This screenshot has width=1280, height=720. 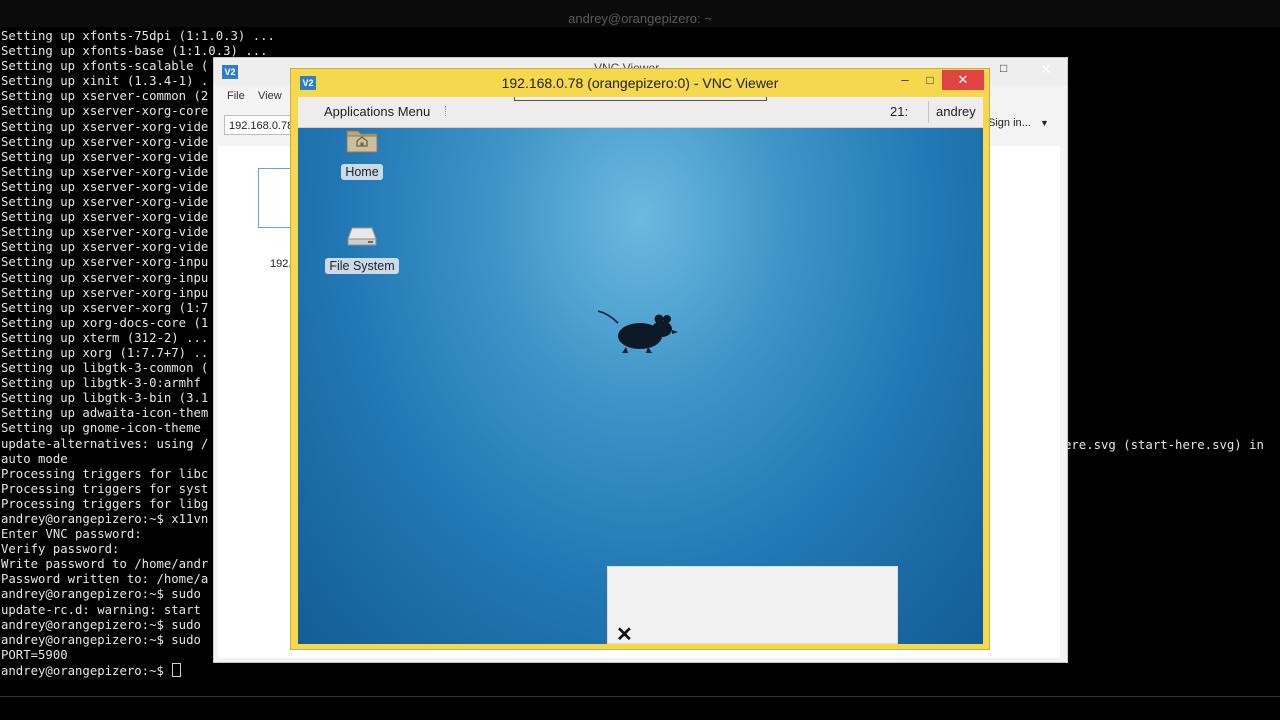 What do you see at coordinates (362, 154) in the screenshot?
I see `desktop-icon-home: Home` at bounding box center [362, 154].